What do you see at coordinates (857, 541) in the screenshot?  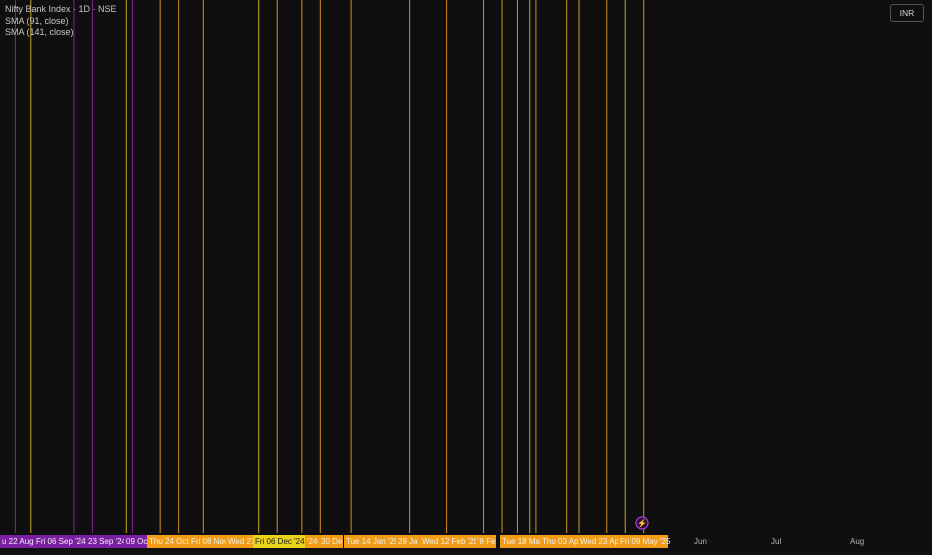 I see `x-tick-label: Aug` at bounding box center [857, 541].